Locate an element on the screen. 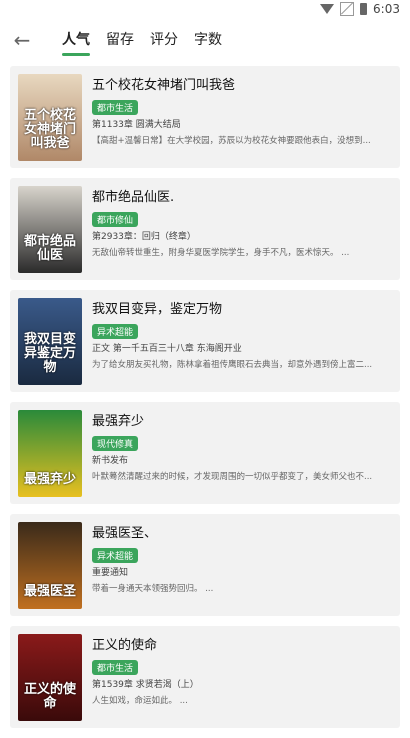 The image size is (410, 738). status-bar: 6:03 is located at coordinates (205, 10).